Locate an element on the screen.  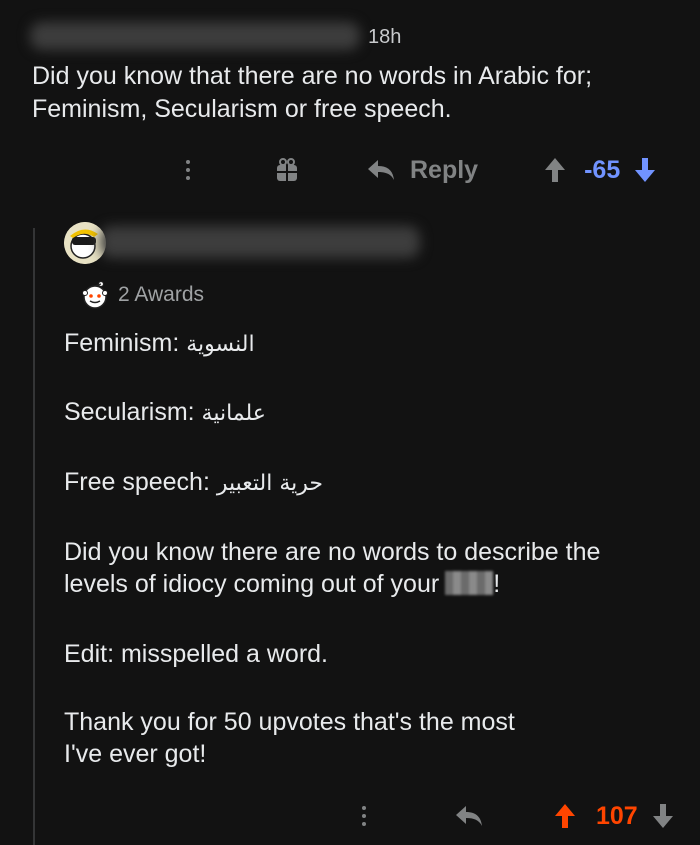
comment2-actions: 107 is located at coordinates (510, 816).